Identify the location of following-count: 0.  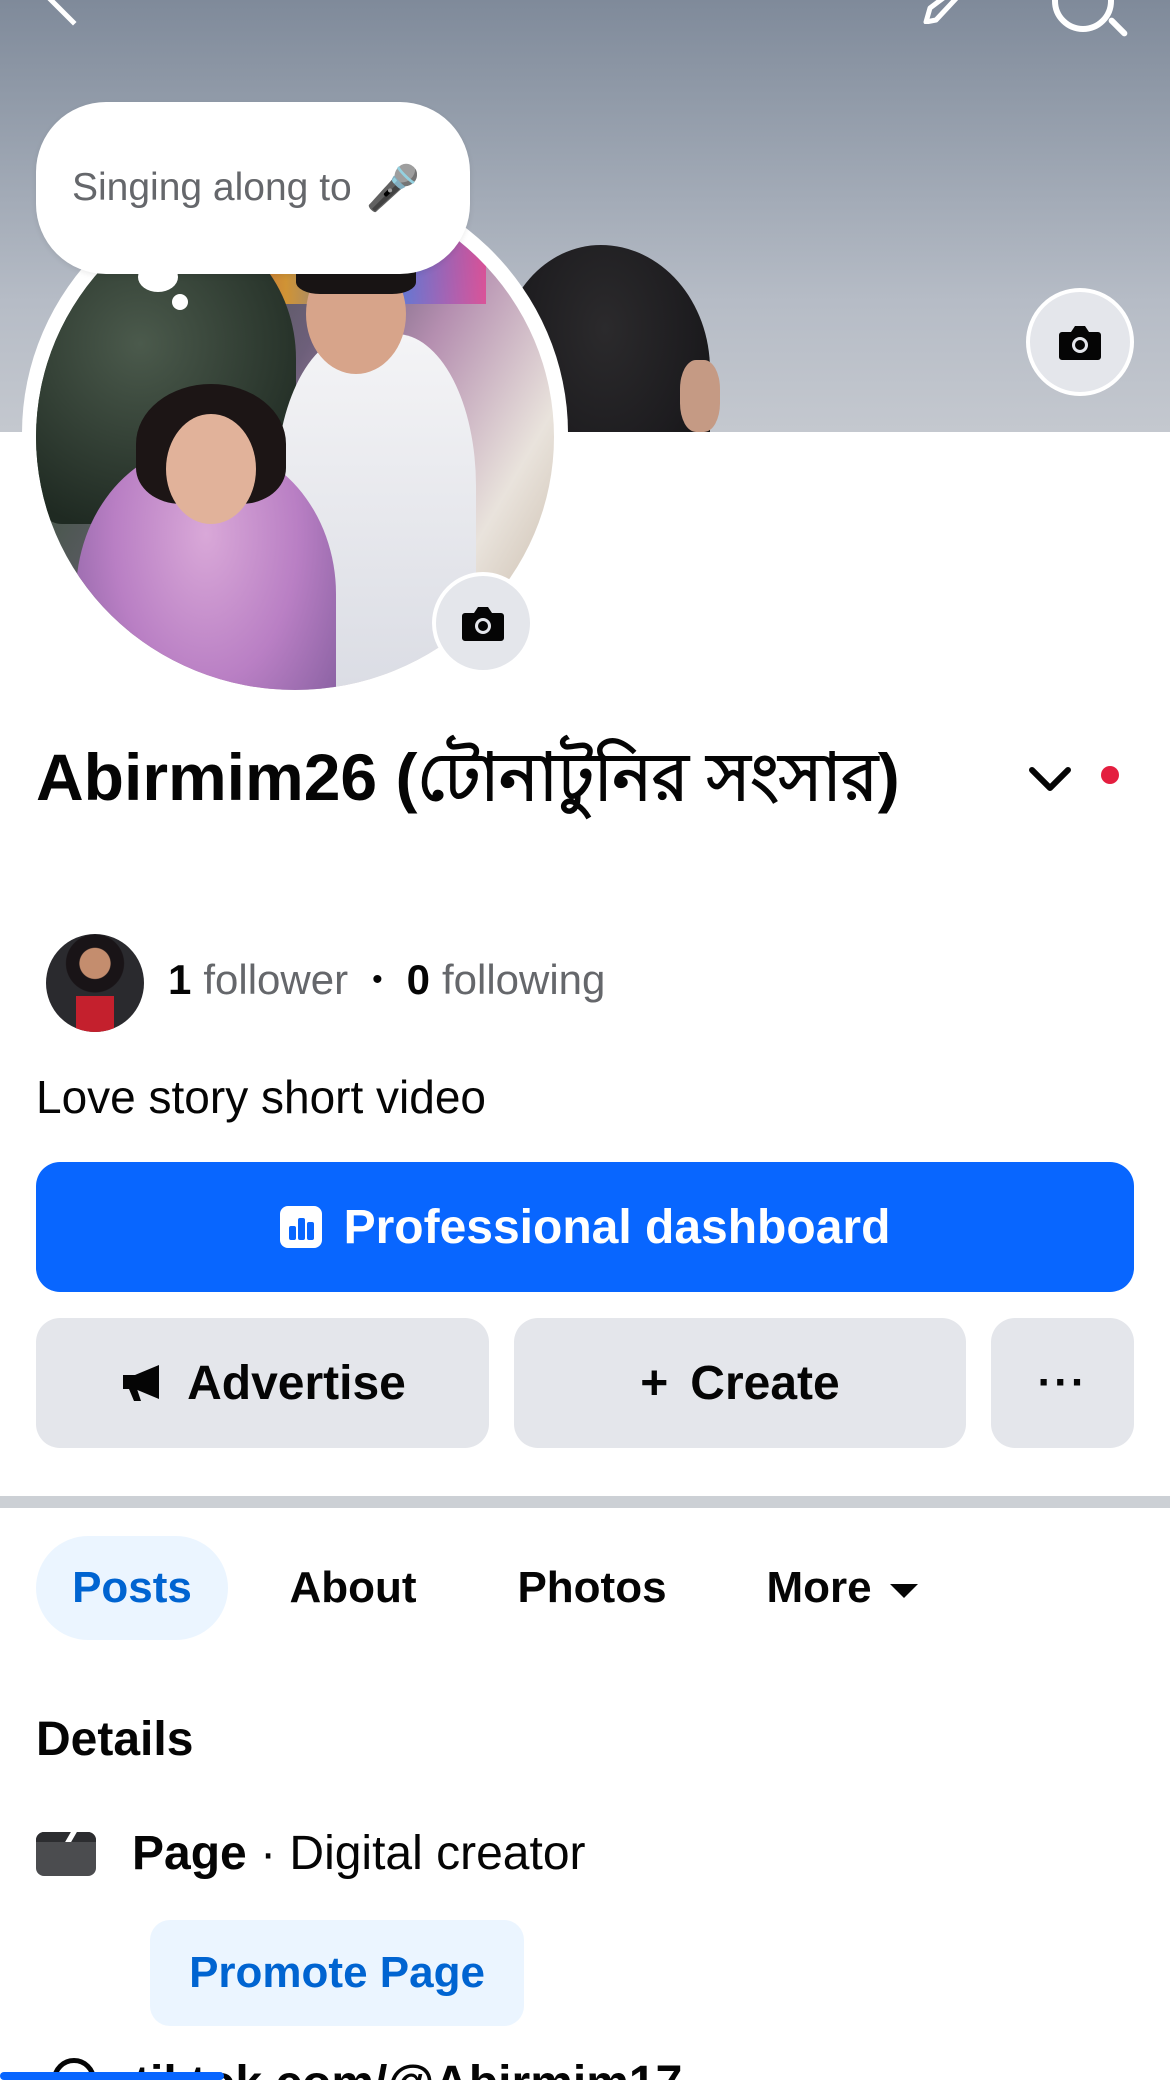
(418, 979).